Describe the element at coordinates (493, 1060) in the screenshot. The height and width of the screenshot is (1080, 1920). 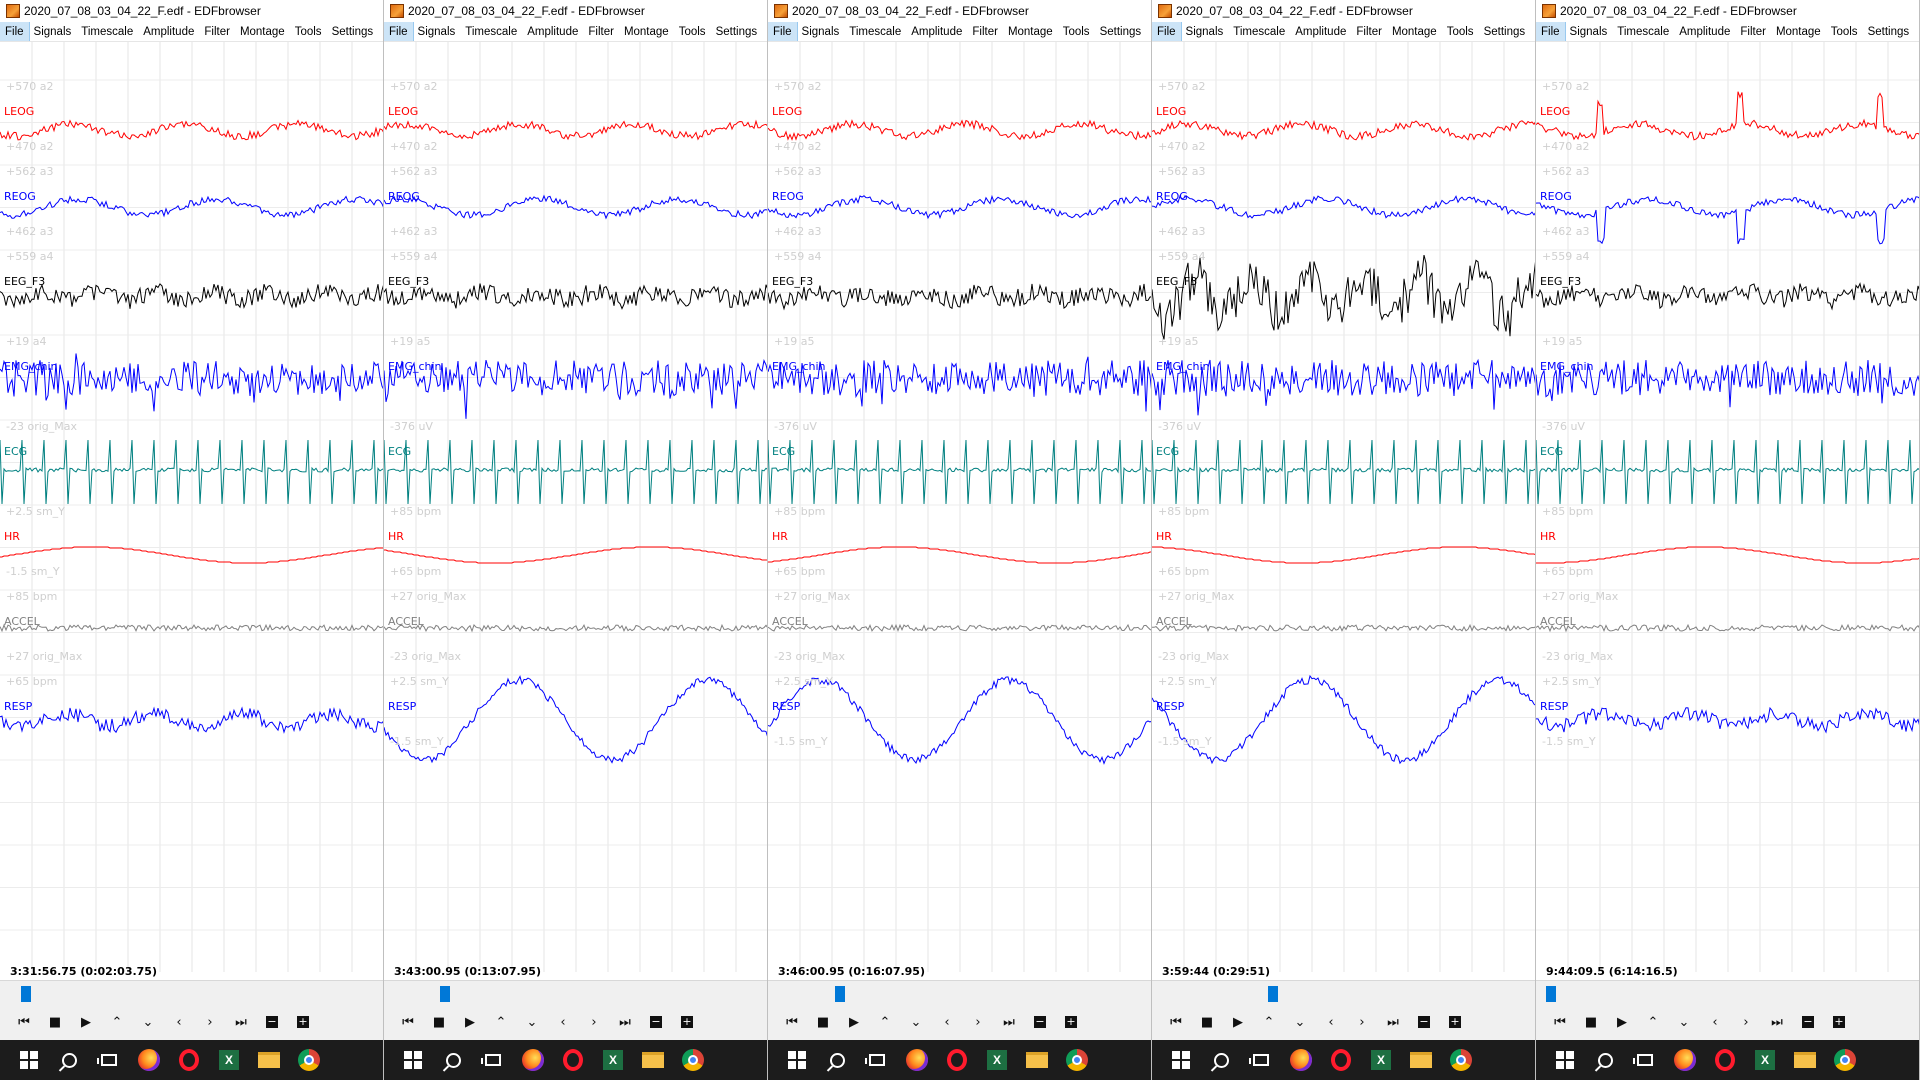
I see `task-view-icon` at that location.